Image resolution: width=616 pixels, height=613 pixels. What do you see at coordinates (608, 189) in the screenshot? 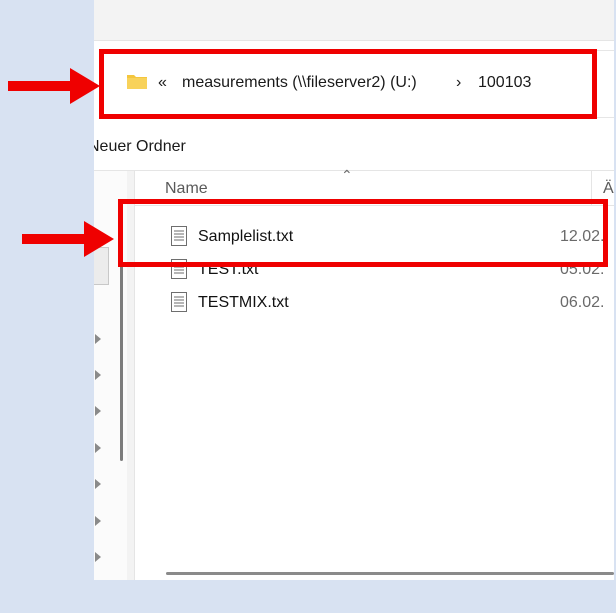
I see `column-header-date: Änder` at bounding box center [608, 189].